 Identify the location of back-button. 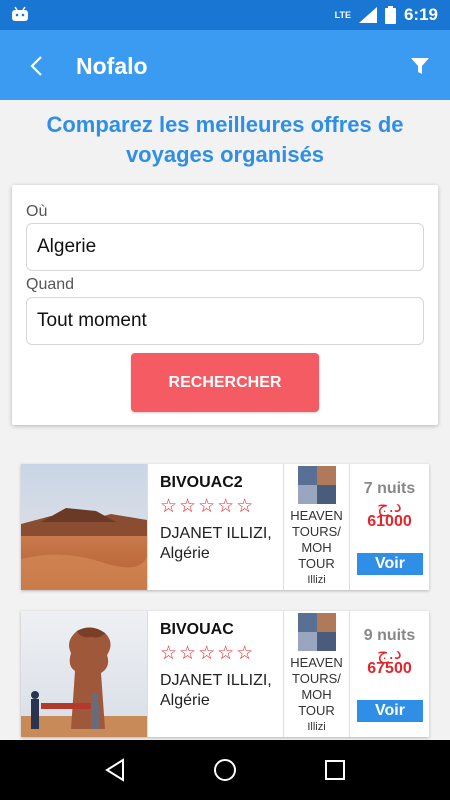
(36, 66).